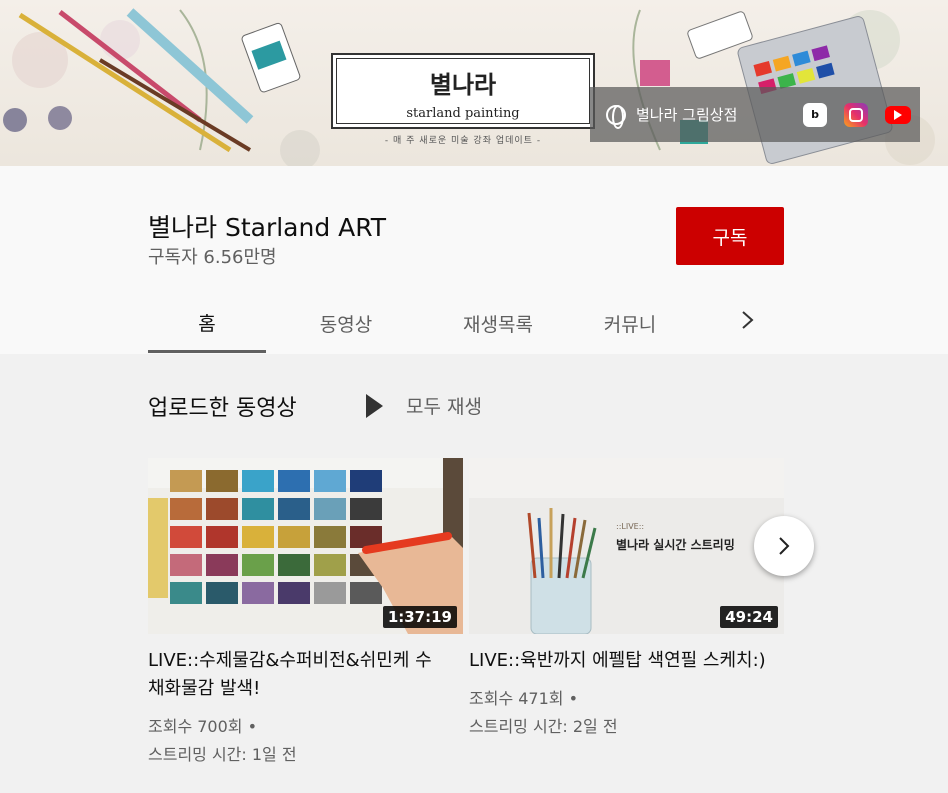 Image resolution: width=948 pixels, height=793 pixels. I want to click on banner-subtitle: starland painting, so click(463, 113).